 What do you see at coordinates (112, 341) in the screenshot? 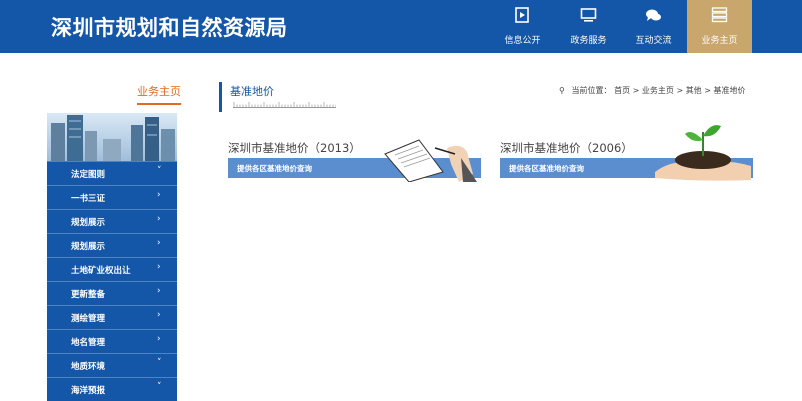
I see `sidebar-item-place-names: 地名管理 ›` at bounding box center [112, 341].